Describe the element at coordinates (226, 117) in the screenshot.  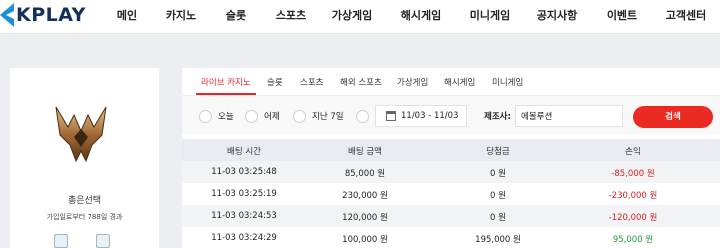
I see `radio-today-label: 오늘` at that location.